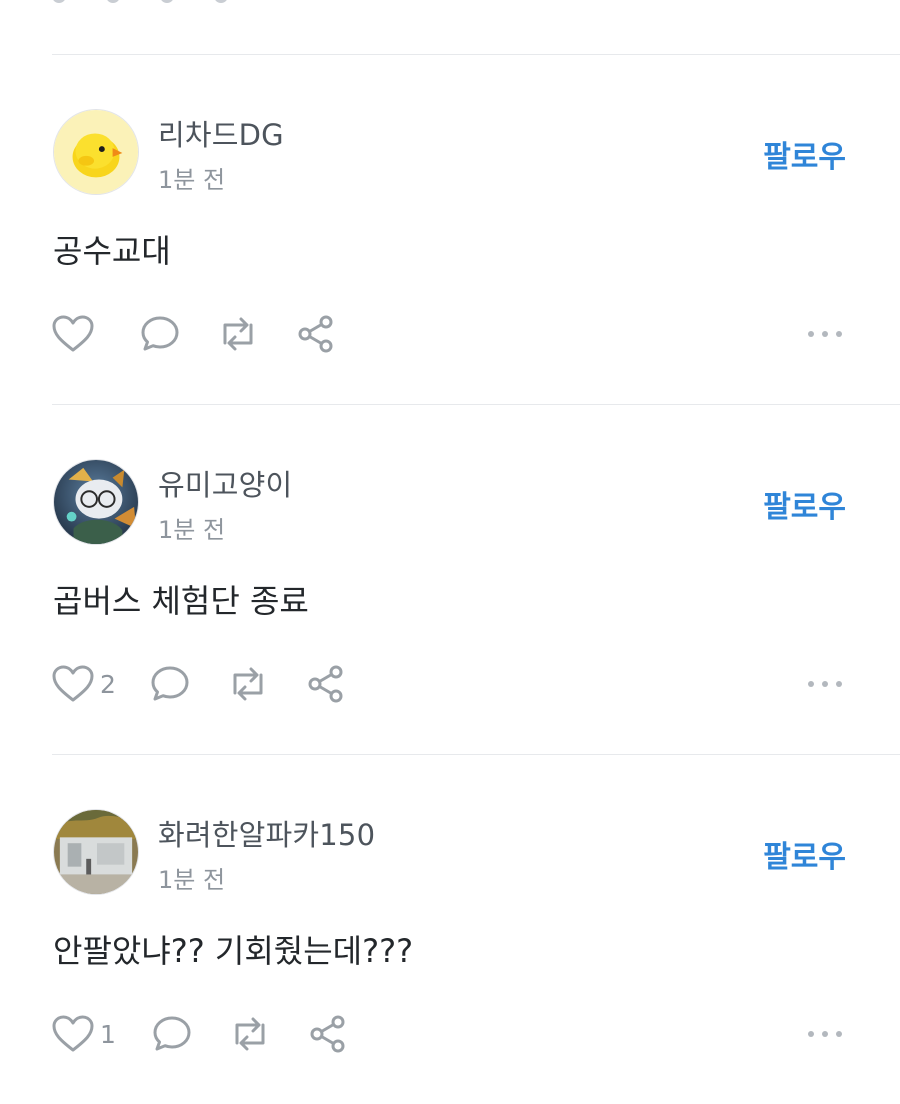 This screenshot has height=1104, width=900. What do you see at coordinates (112, 251) in the screenshot?
I see `post-content: 공수교대` at bounding box center [112, 251].